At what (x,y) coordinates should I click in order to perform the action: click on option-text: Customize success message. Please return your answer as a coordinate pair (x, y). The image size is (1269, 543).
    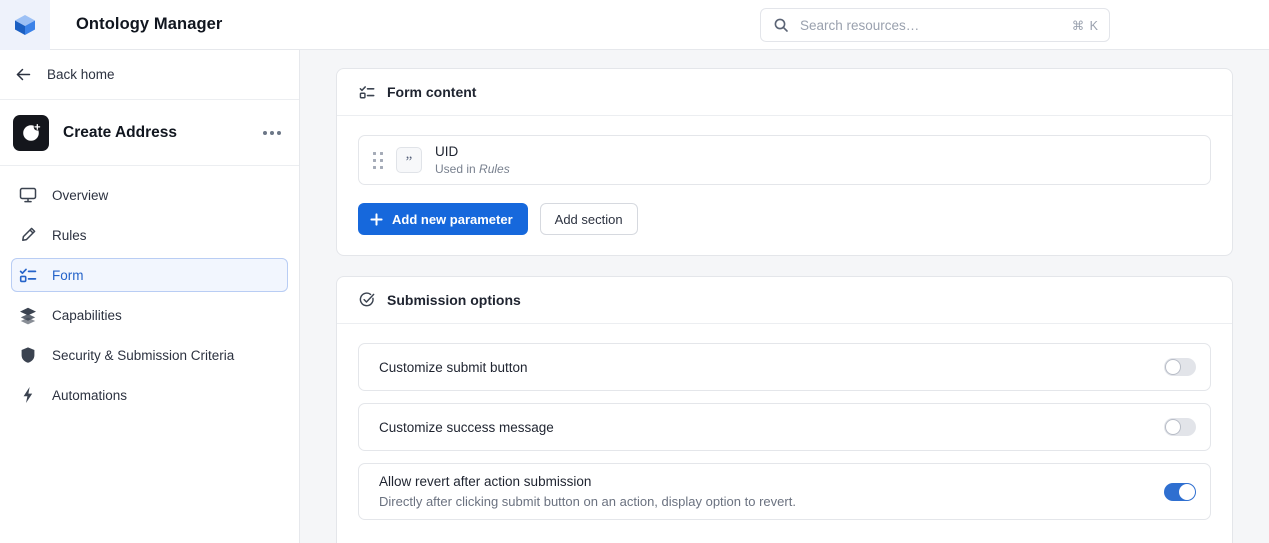
    Looking at the image, I should click on (771, 427).